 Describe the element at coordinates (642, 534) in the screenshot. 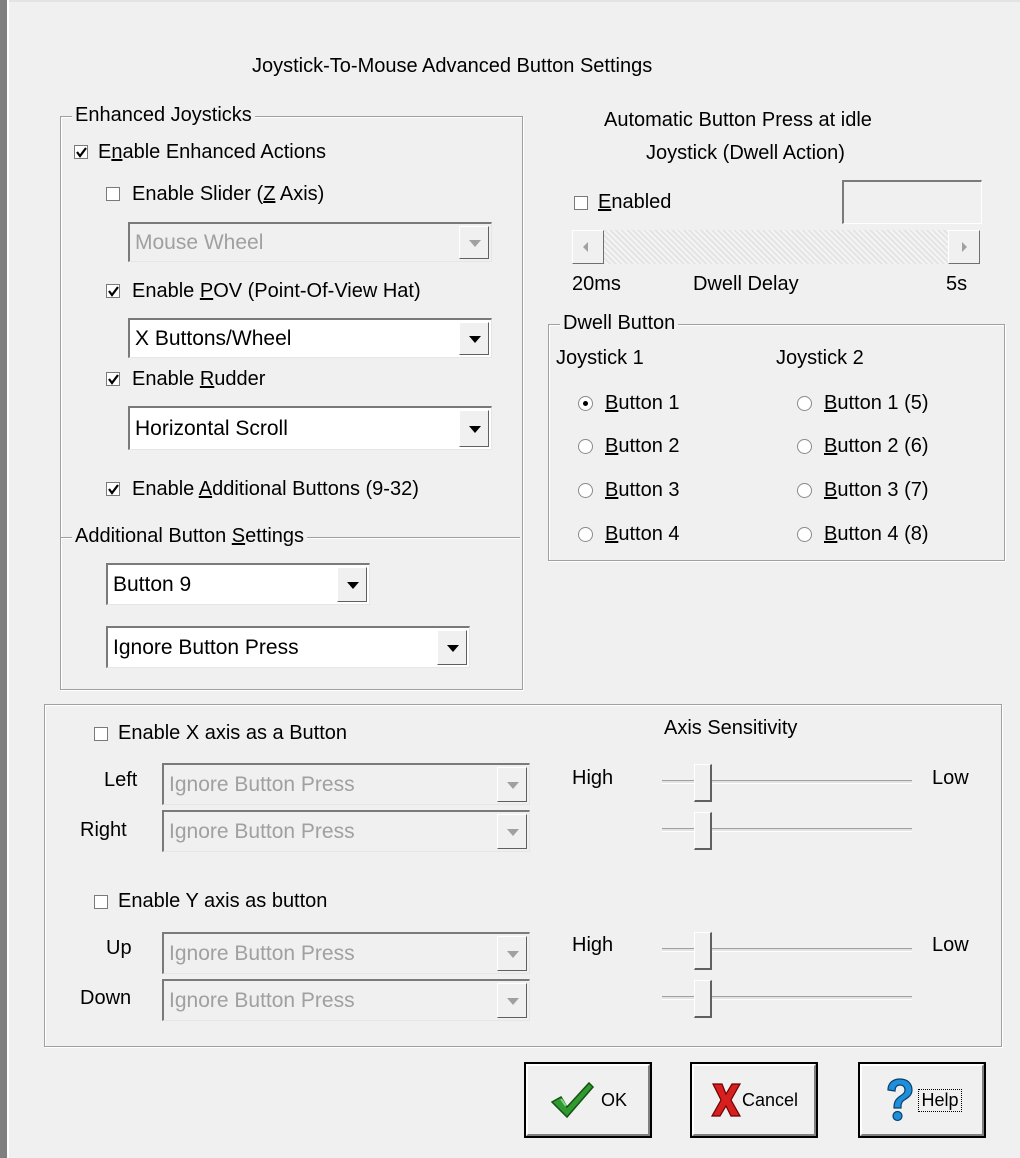

I see `dwell-j1-button4-label: Button 4` at that location.